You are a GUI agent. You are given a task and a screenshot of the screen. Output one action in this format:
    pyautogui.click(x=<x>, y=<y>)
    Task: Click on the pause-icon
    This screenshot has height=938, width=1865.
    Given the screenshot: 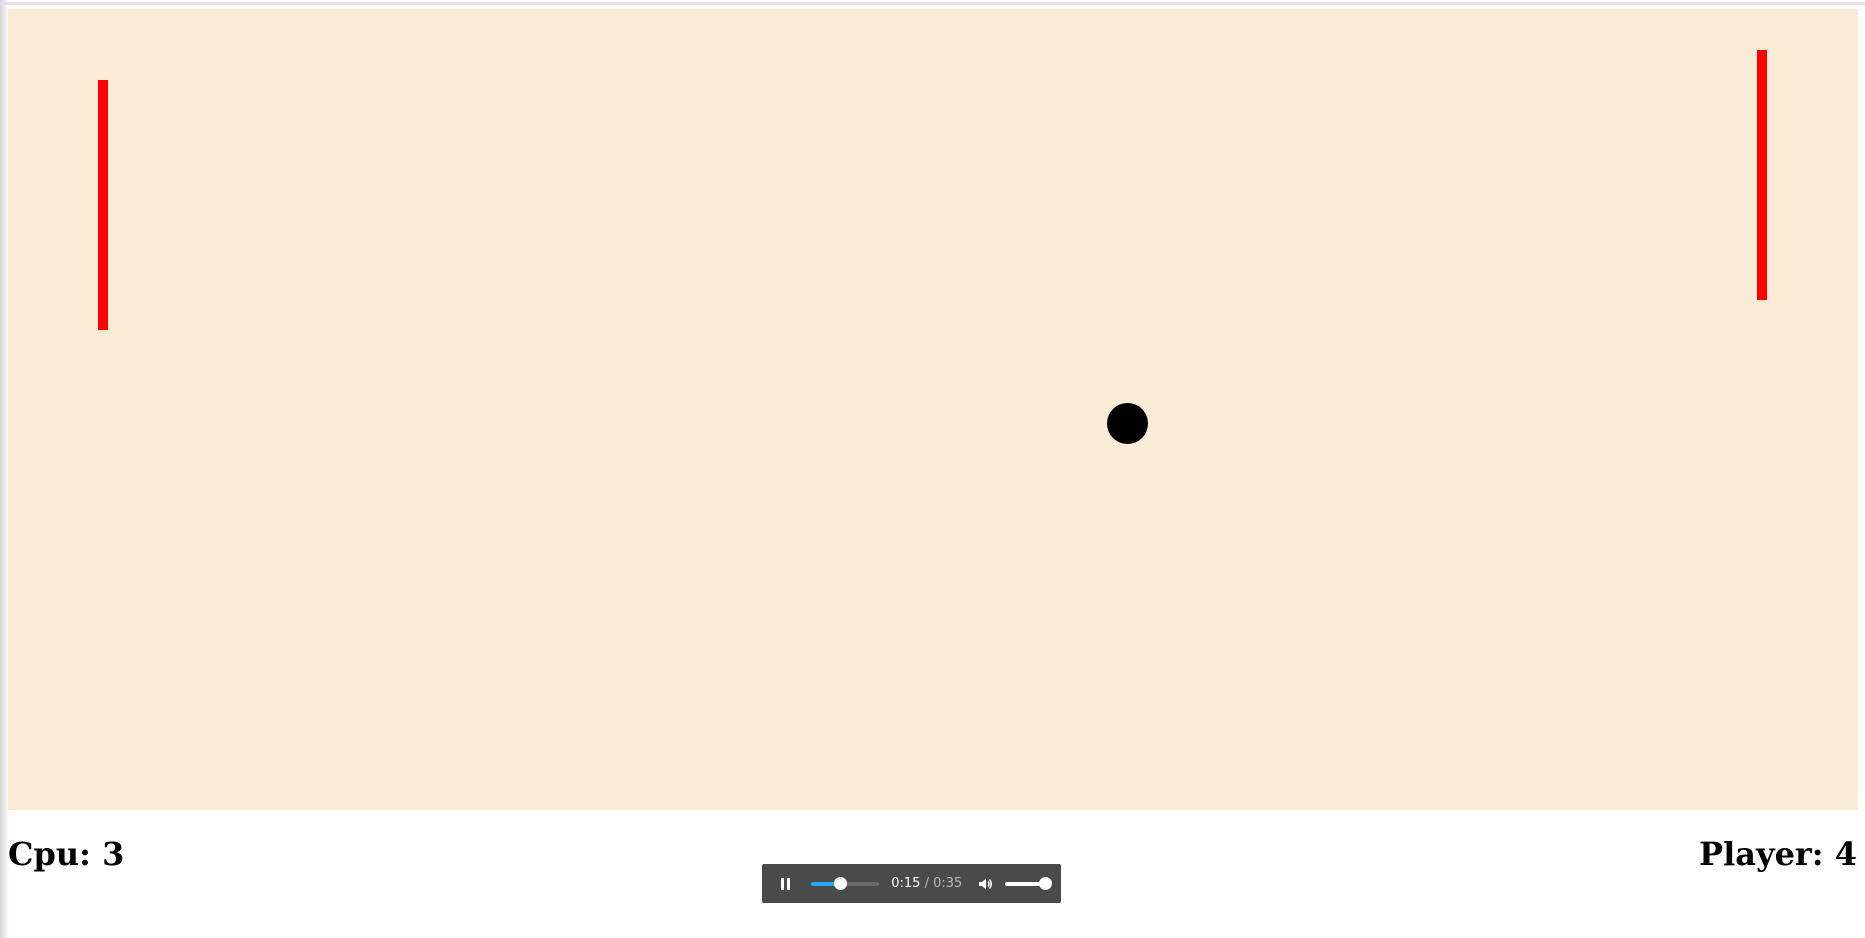 What is the action you would take?
    pyautogui.click(x=785, y=883)
    